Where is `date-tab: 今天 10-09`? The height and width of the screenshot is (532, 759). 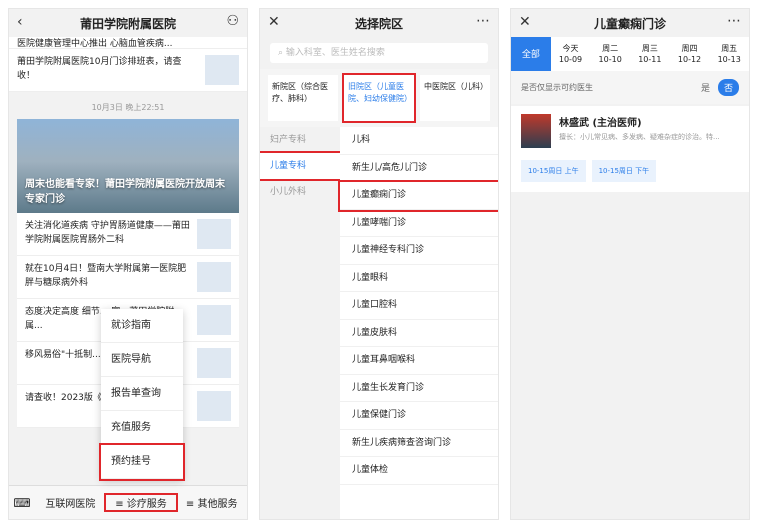 date-tab: 今天 10-09 is located at coordinates (571, 54).